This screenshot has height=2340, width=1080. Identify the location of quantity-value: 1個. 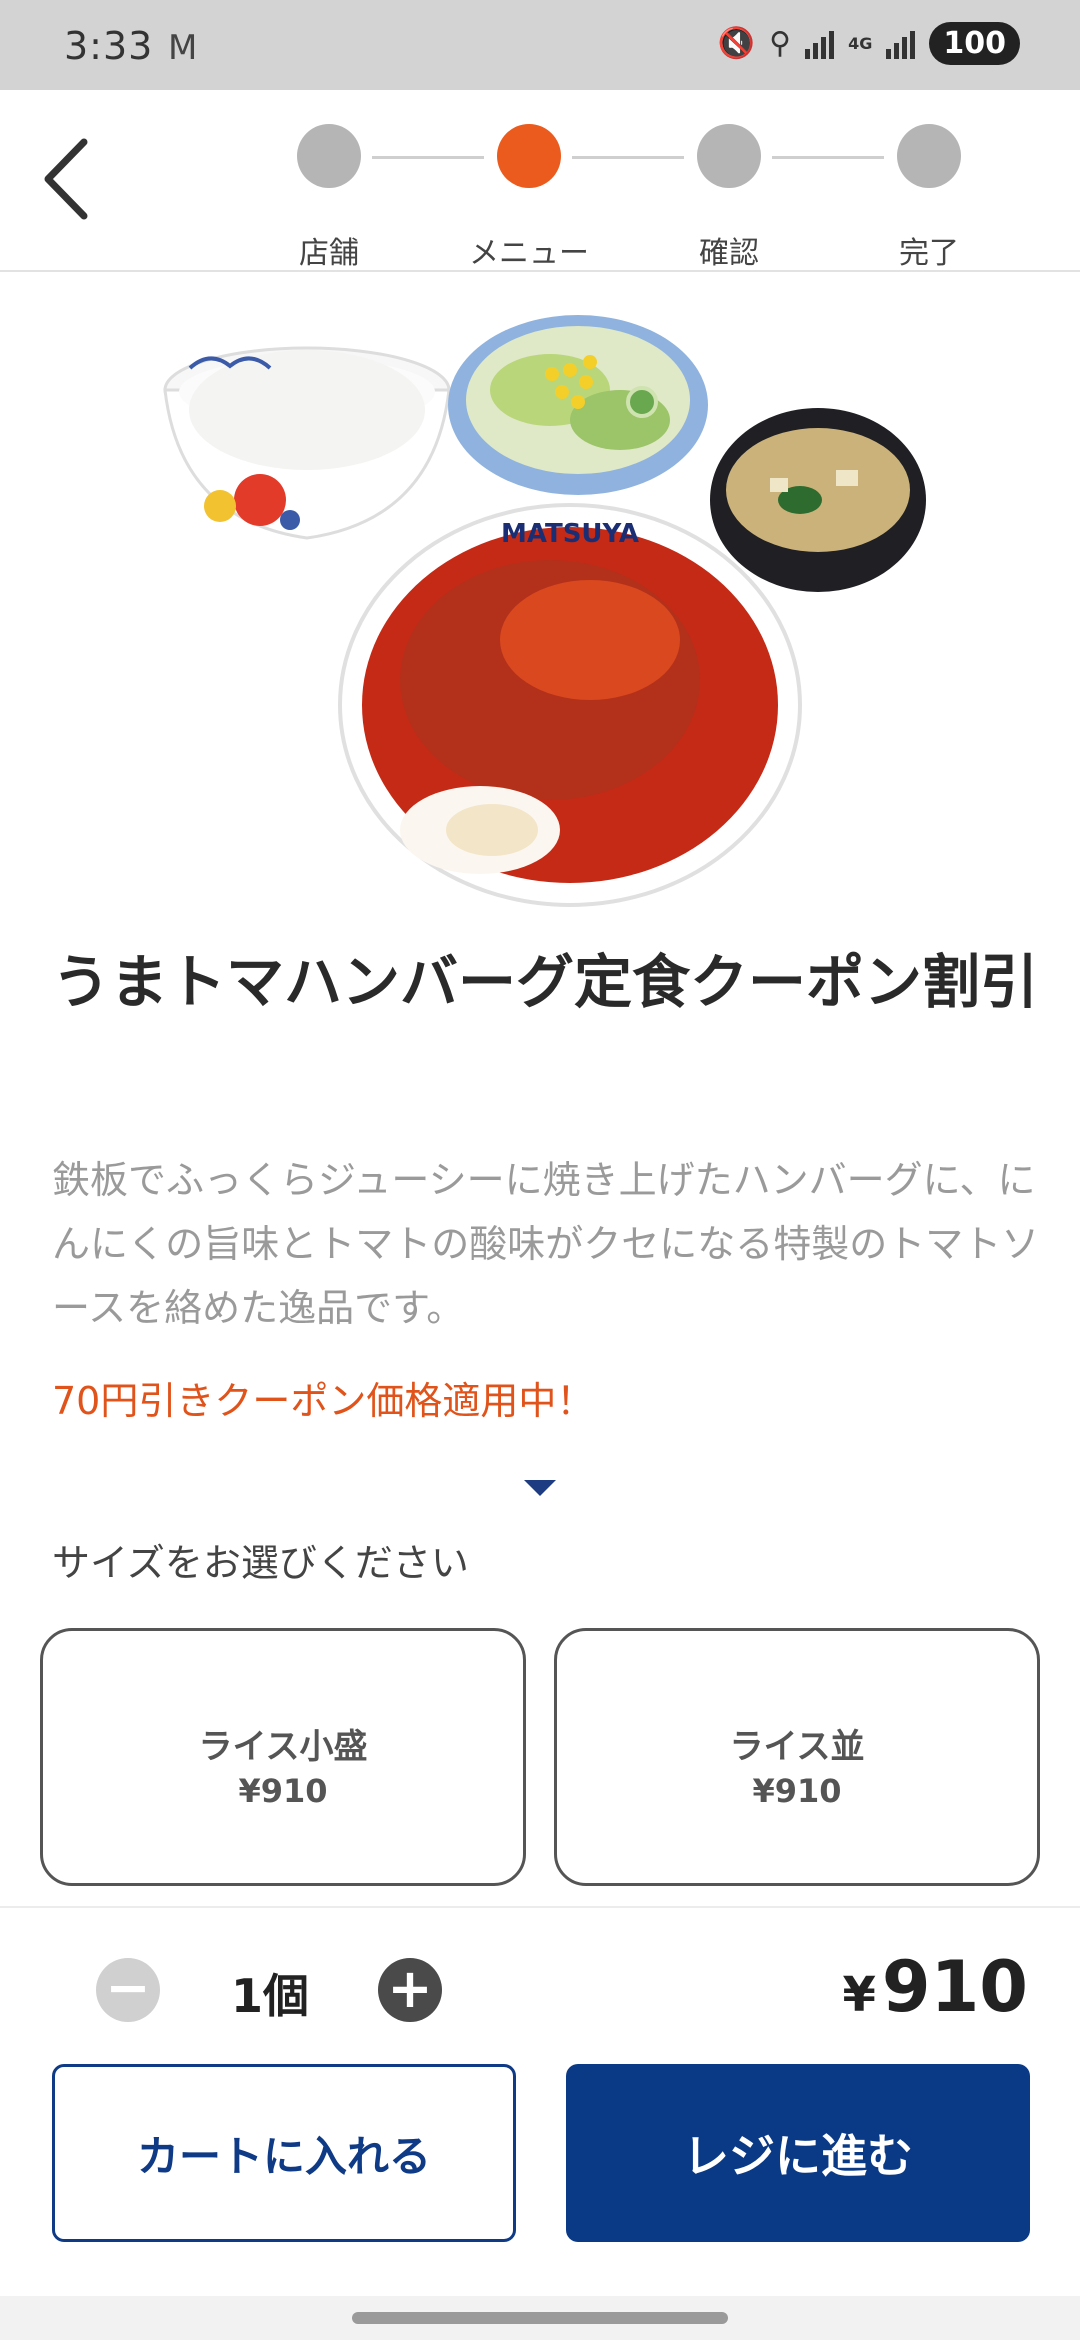
(269, 1996).